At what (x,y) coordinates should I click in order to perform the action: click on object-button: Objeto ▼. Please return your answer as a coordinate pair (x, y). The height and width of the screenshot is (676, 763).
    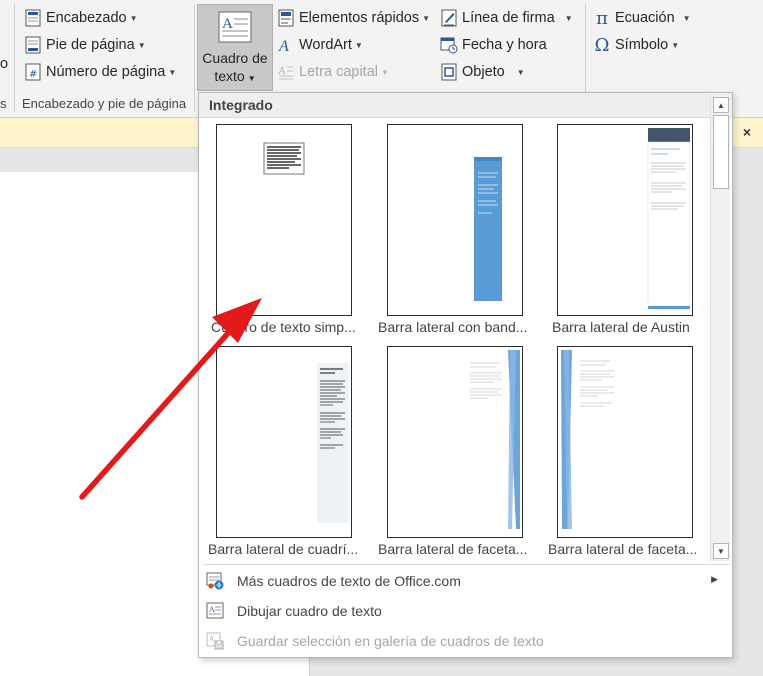
    Looking at the image, I should click on (482, 72).